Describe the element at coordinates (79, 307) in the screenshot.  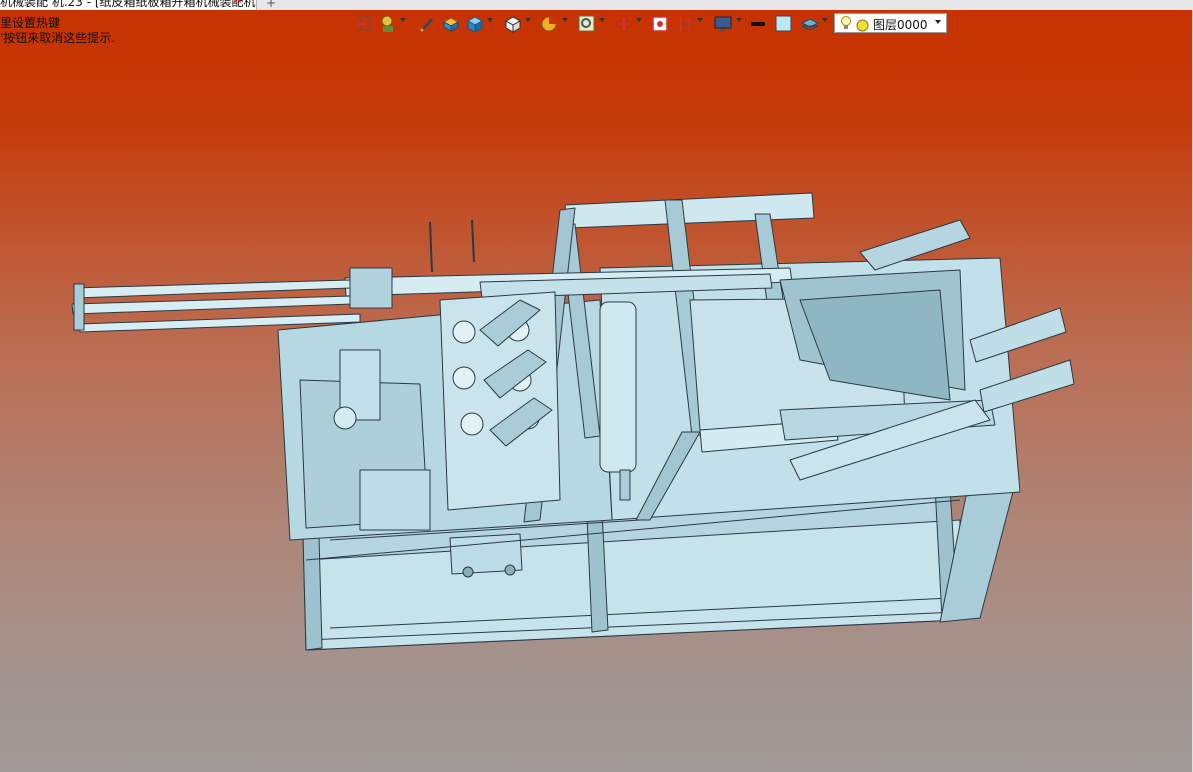
I see `rod-end-block` at that location.